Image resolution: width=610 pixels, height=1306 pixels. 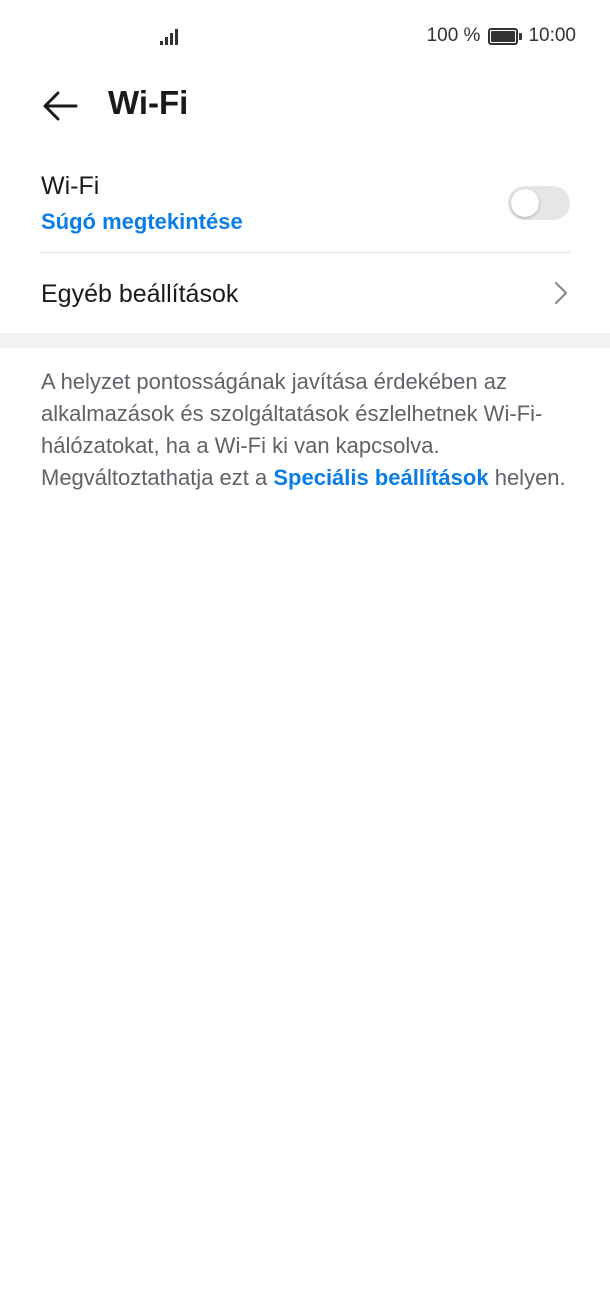 I want to click on other-settings-row: Egyéb beállítások, so click(x=305, y=293).